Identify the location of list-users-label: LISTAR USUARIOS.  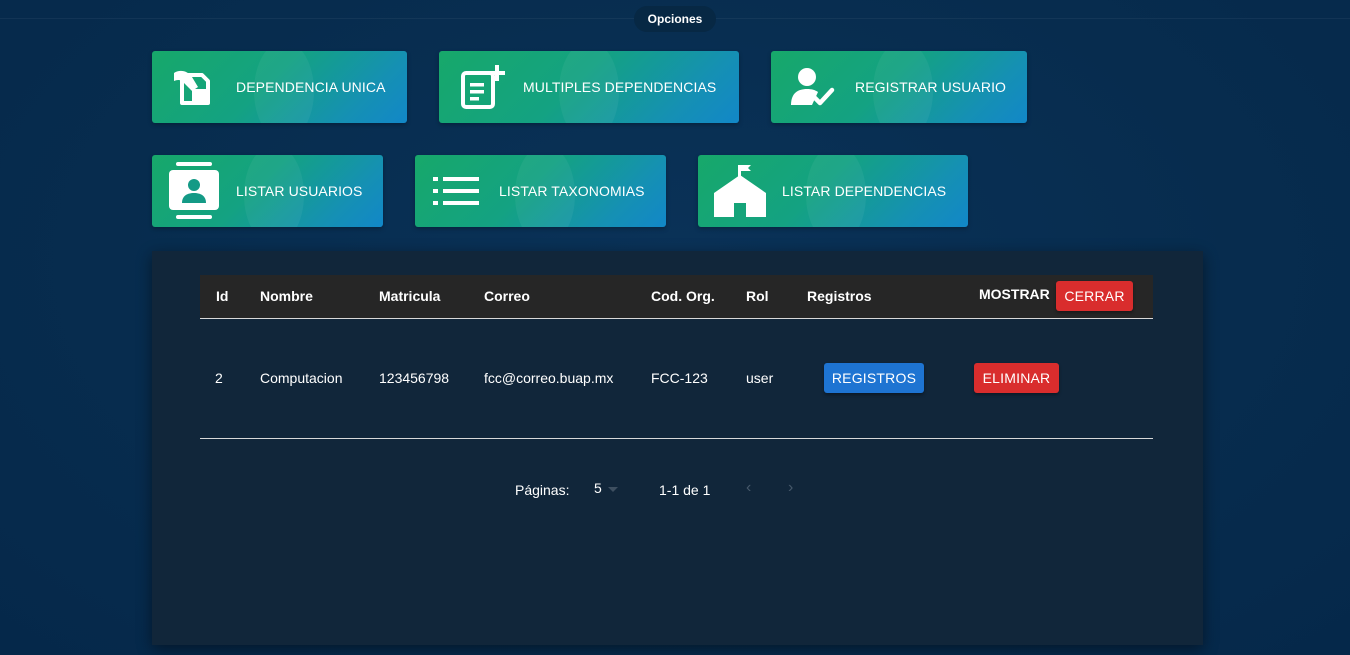
(299, 191).